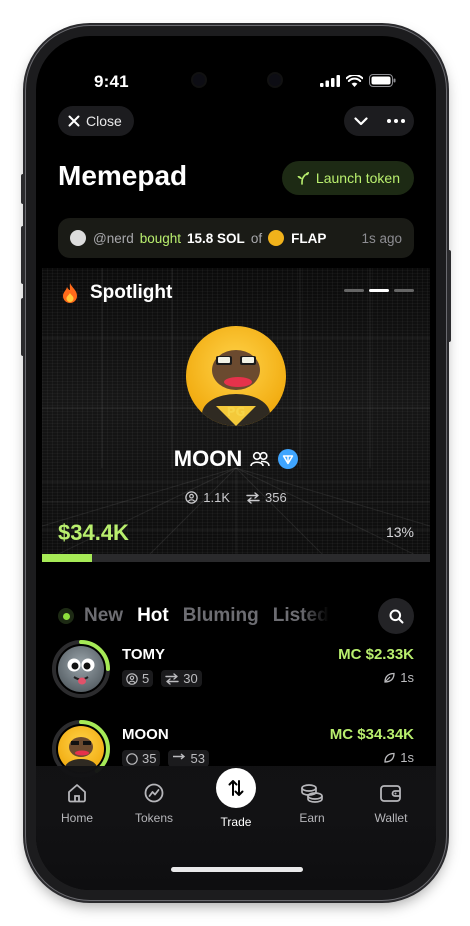  Describe the element at coordinates (217, 497) in the screenshot. I see `holders-count: 1.1K` at that location.